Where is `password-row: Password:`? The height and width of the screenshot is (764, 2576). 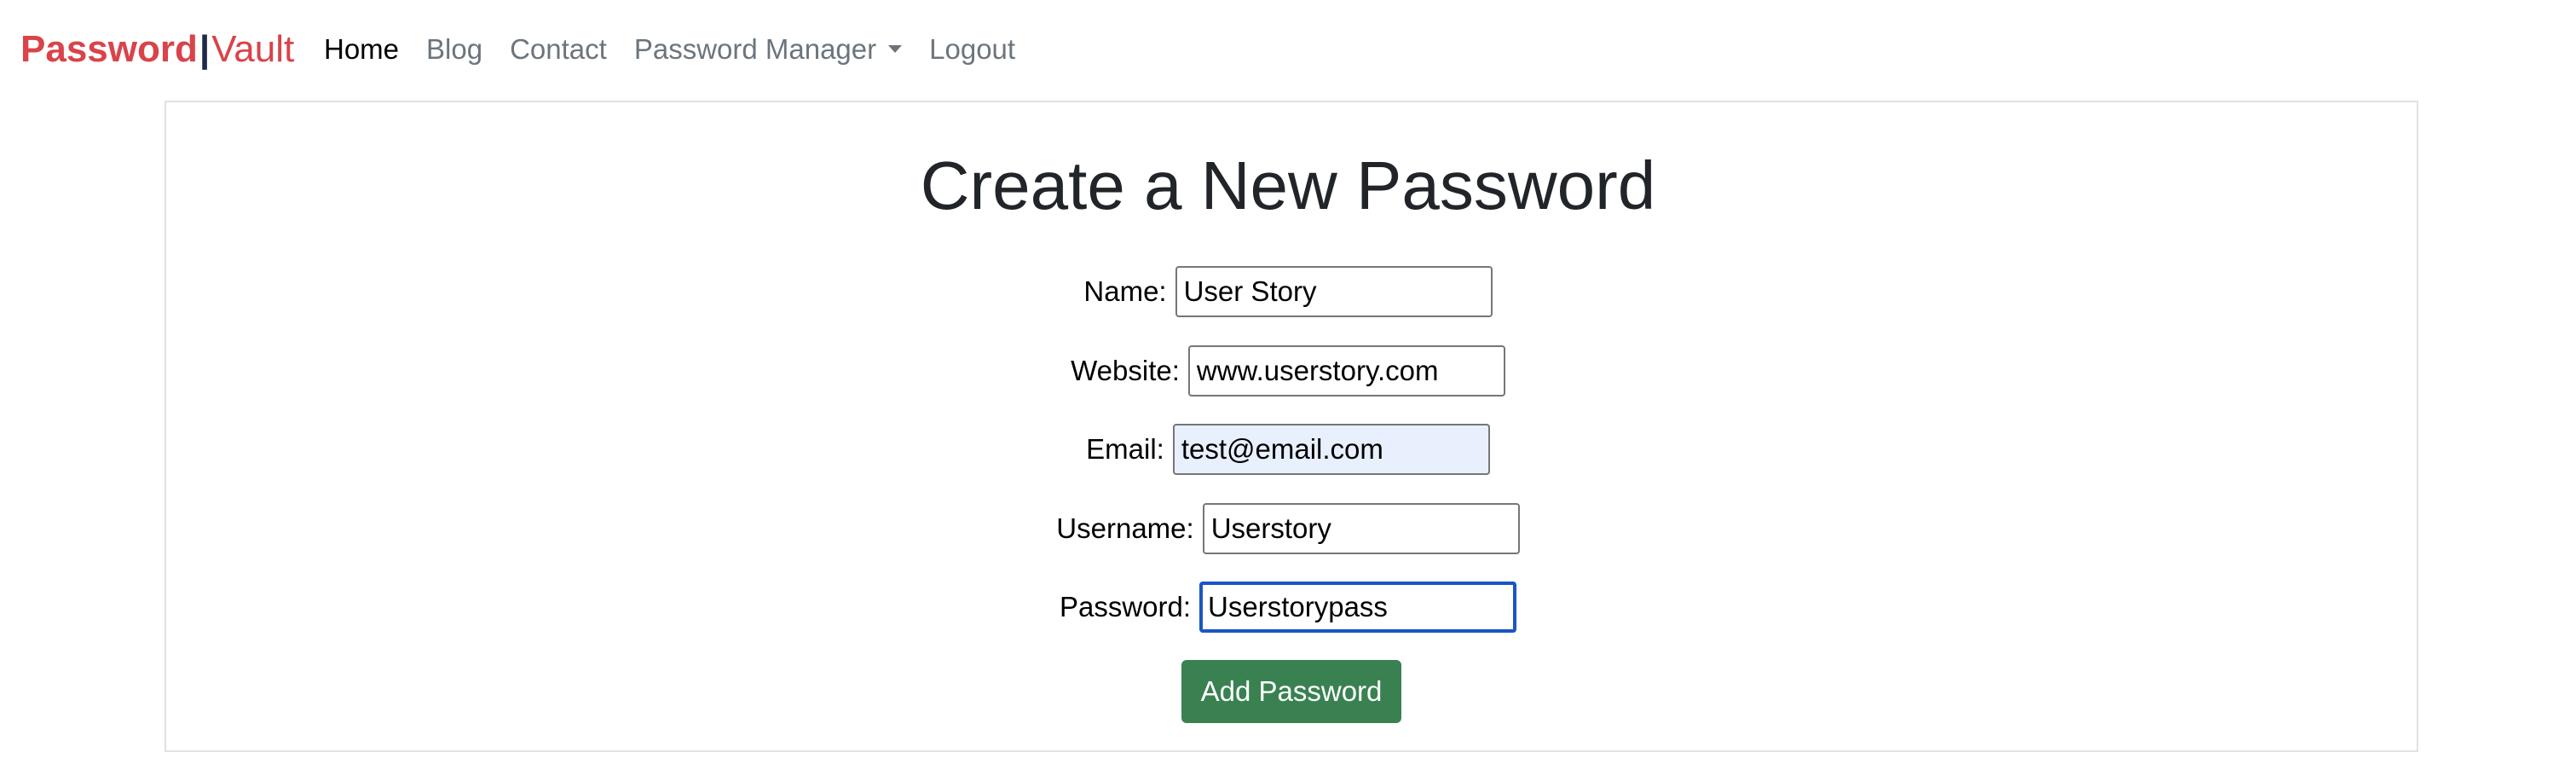 password-row: Password: is located at coordinates (1288, 607).